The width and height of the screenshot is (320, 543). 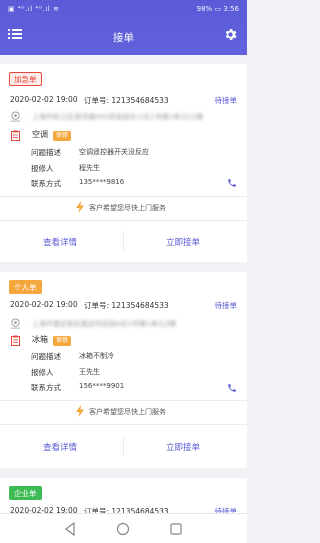 I want to click on title-bar: 接单, so click(x=123, y=37).